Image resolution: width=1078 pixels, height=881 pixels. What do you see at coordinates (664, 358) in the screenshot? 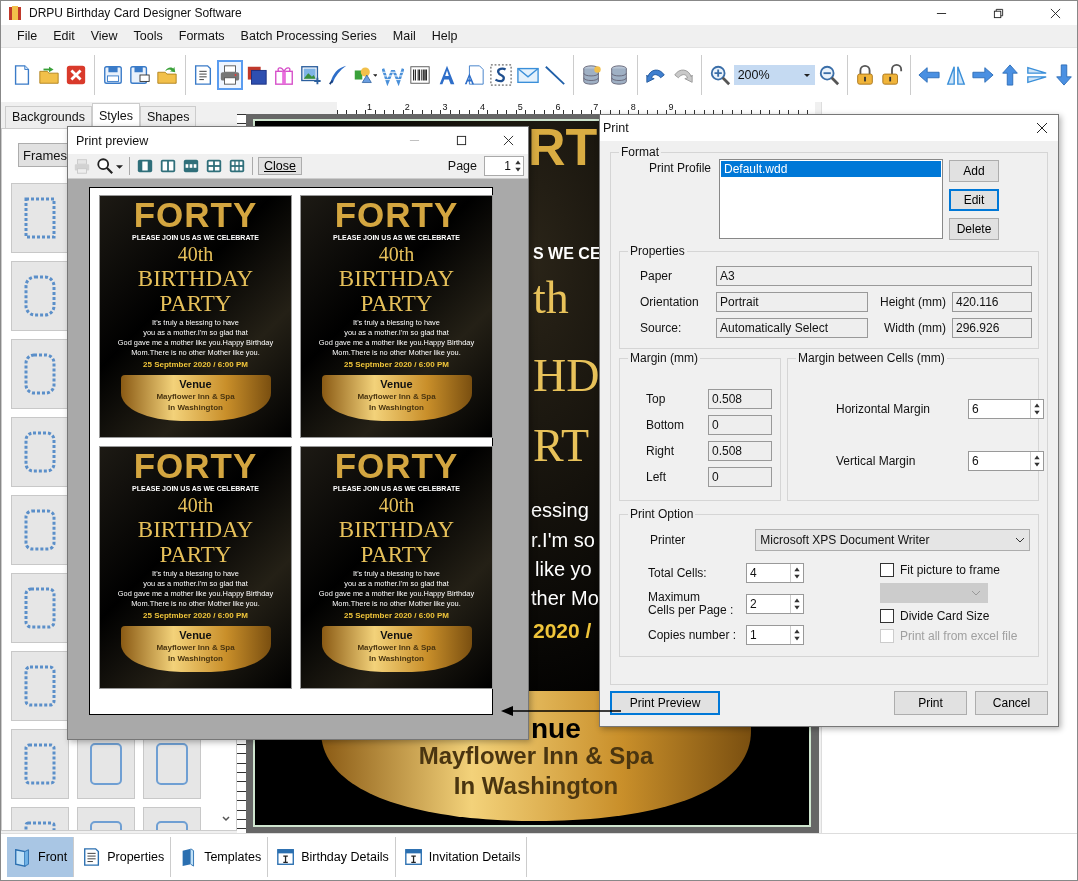
I see `group-label: Margin (mm)` at bounding box center [664, 358].